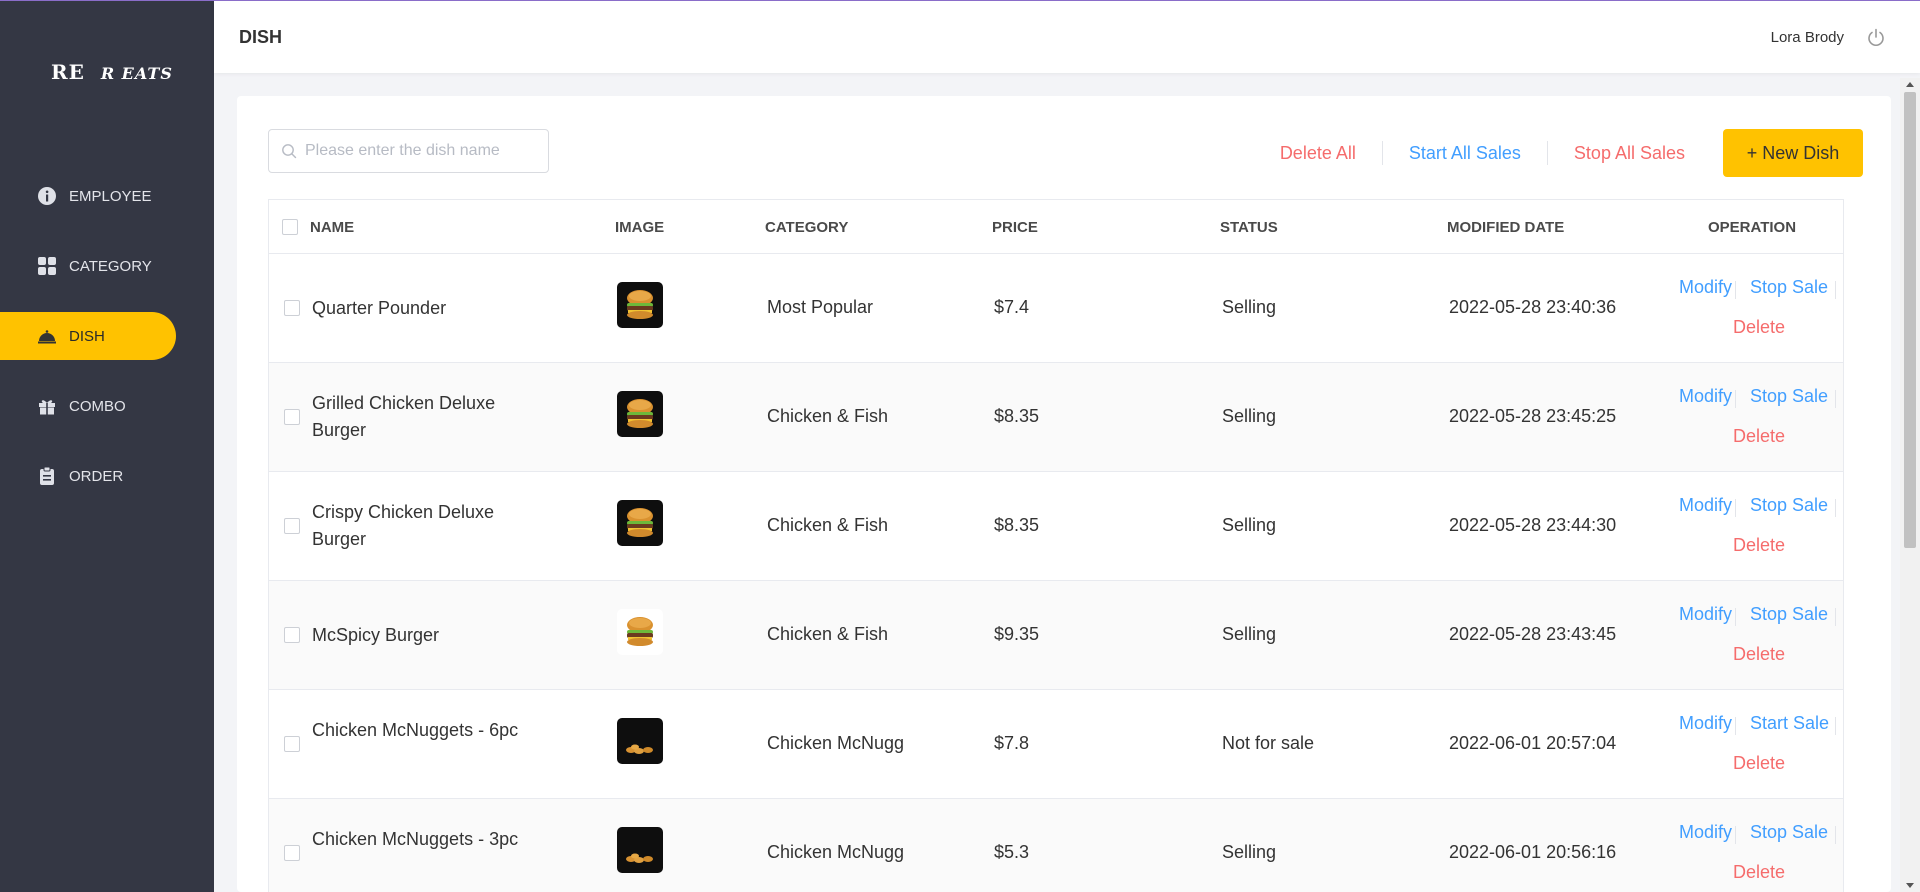  Describe the element at coordinates (1012, 307) in the screenshot. I see `dish-price: $7.4` at that location.